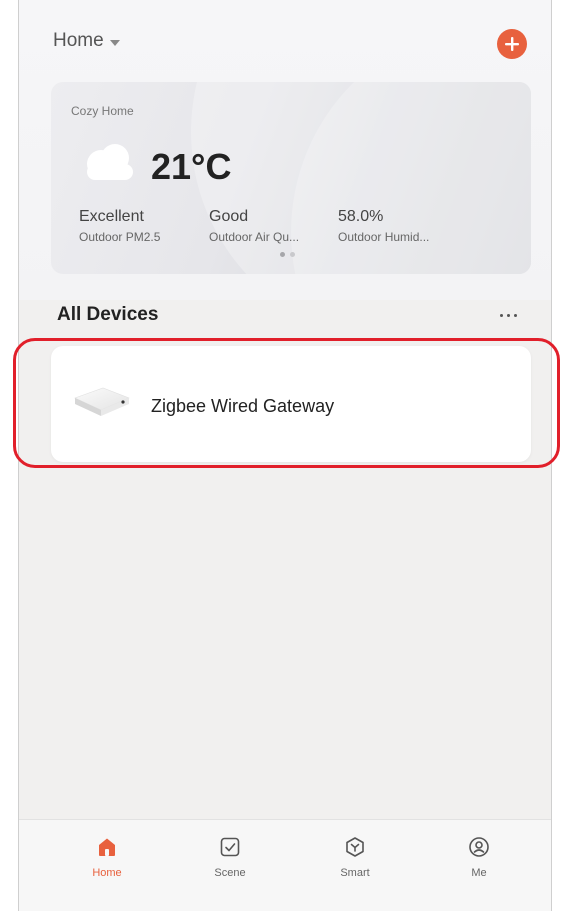 Image resolution: width=566 pixels, height=911 pixels. I want to click on add-button, so click(512, 44).